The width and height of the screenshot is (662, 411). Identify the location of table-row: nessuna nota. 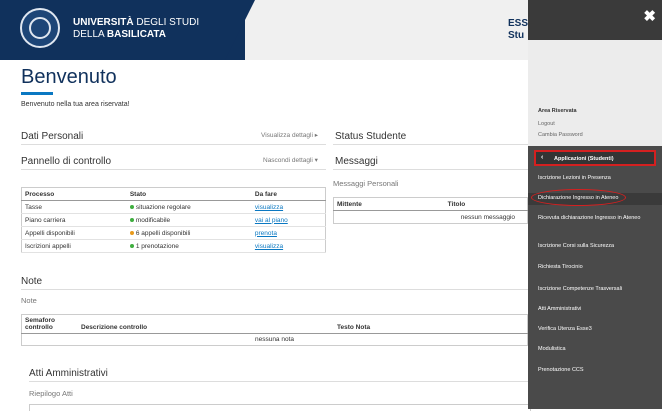
(275, 340).